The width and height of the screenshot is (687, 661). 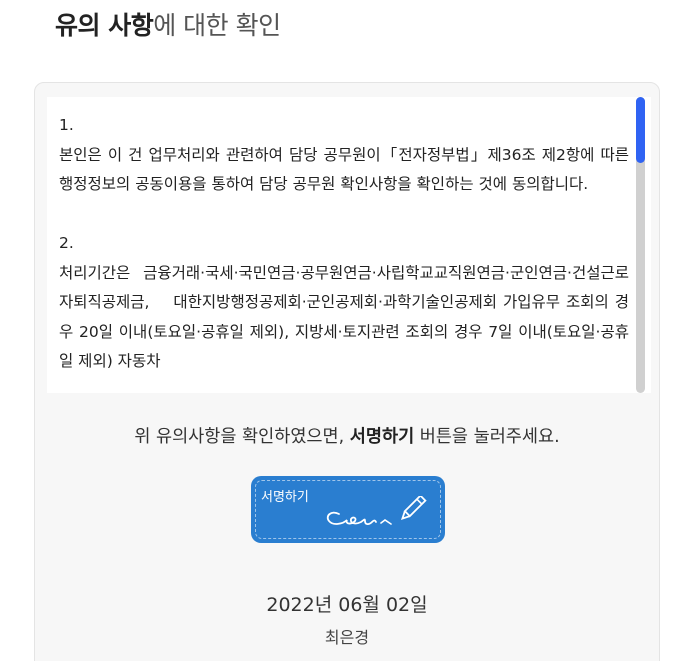 I want to click on sign-instruction: 위 유의사항을 확인하였으면, 서명하기 버튼을 눌러주세요., so click(x=347, y=435).